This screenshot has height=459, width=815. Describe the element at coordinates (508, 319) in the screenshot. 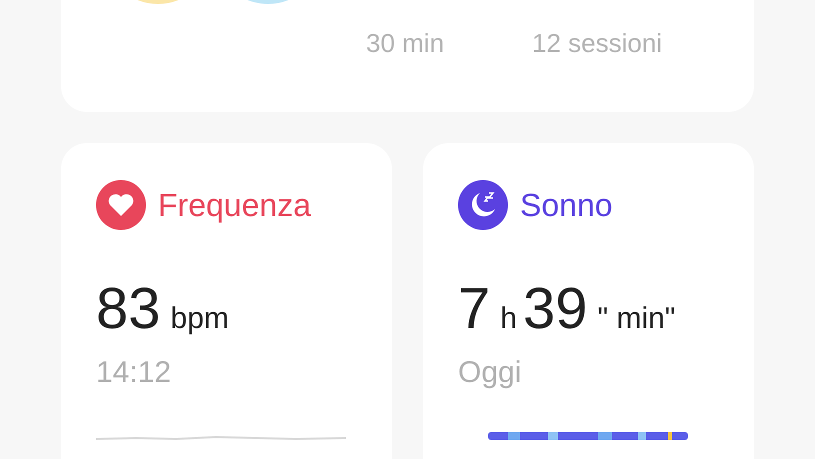

I see `value-unit: h` at that location.